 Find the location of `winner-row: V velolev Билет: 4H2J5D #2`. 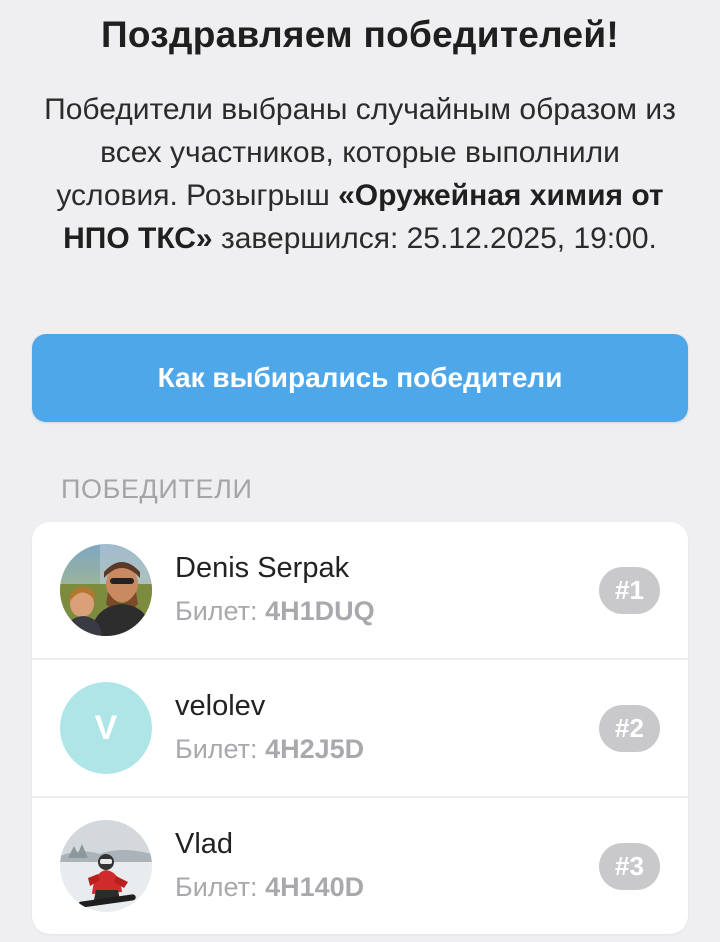

winner-row: V velolev Билет: 4H2J5D #2 is located at coordinates (360, 728).